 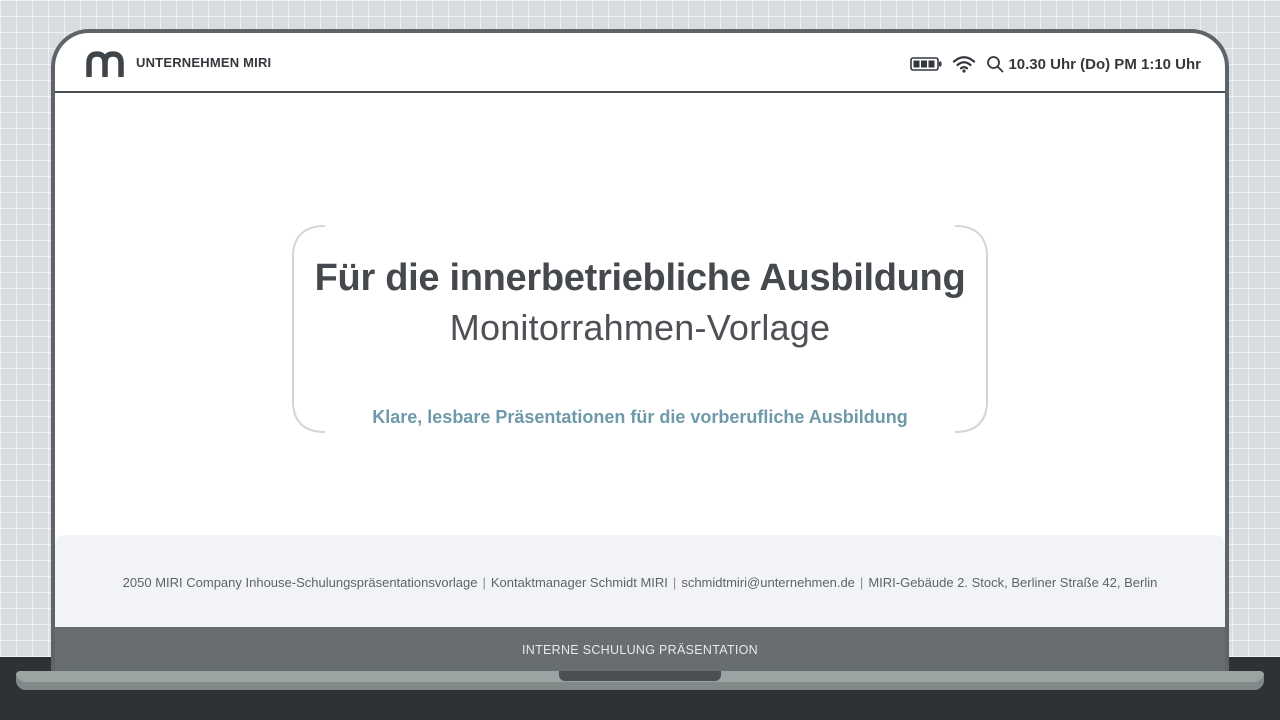 I want to click on status-area: 10.30 Uhr (Do) PM 1:10 Uhr, so click(x=1055, y=64).